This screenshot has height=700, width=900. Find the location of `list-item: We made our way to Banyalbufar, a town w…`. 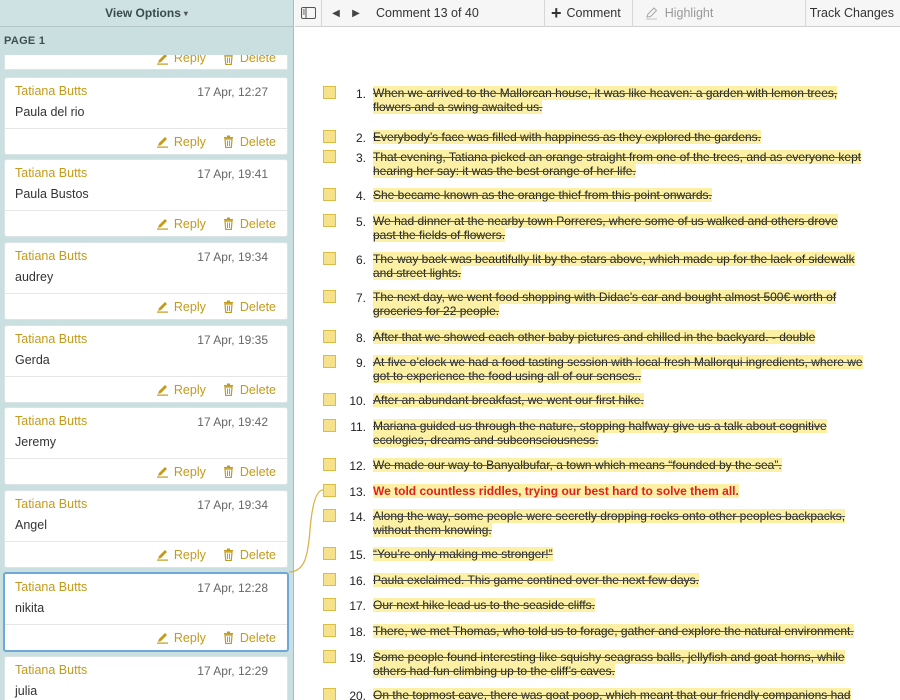

list-item: We made our way to Banyalbufar, a town w… is located at coordinates (618, 465).